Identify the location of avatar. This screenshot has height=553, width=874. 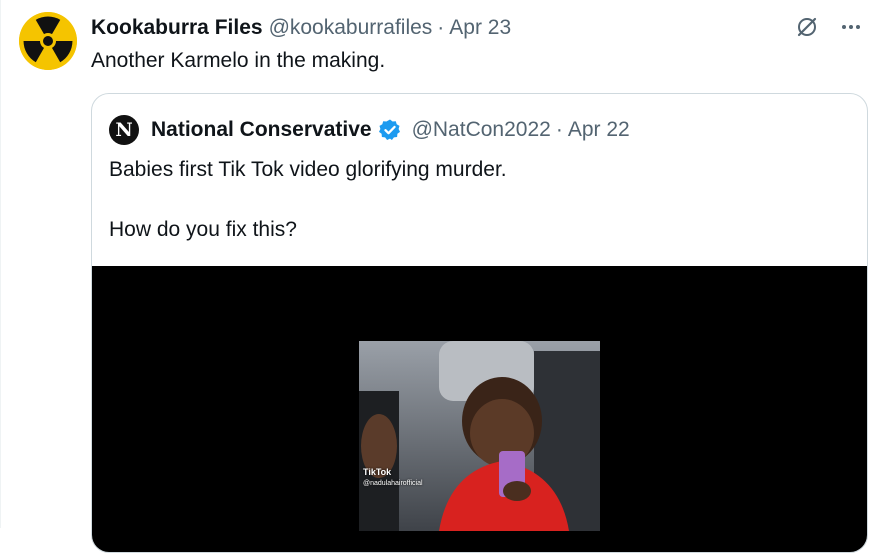
(48, 41).